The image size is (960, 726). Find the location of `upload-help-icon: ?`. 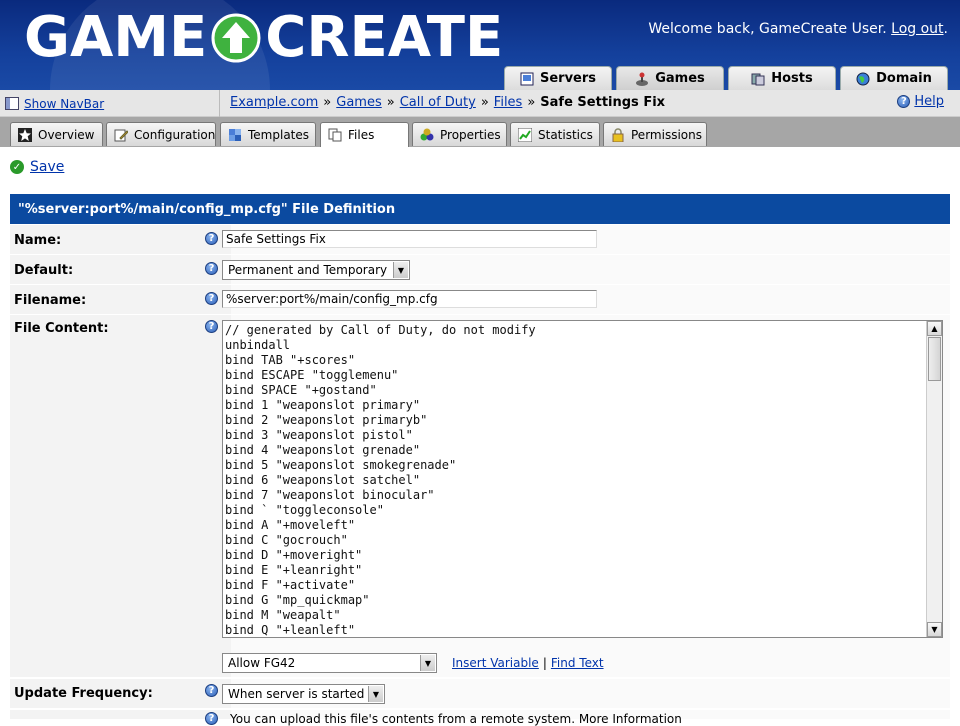

upload-help-icon: ? is located at coordinates (211, 718).